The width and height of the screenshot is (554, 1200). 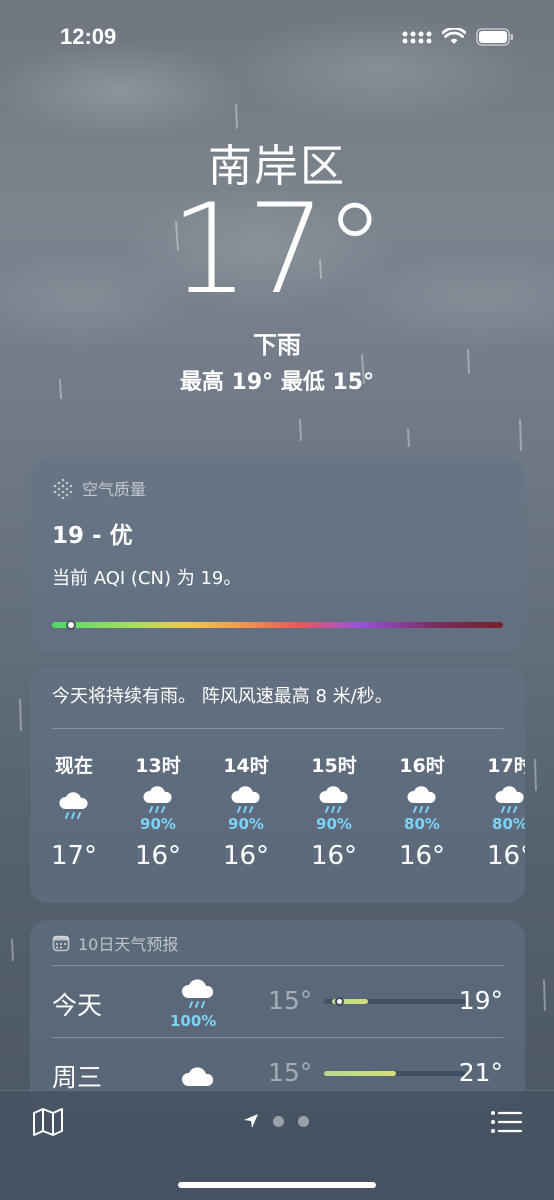 What do you see at coordinates (277, 555) in the screenshot?
I see `air-quality-card: 空气质量 19 - 优 当前 AQI (CN) 为 19。` at bounding box center [277, 555].